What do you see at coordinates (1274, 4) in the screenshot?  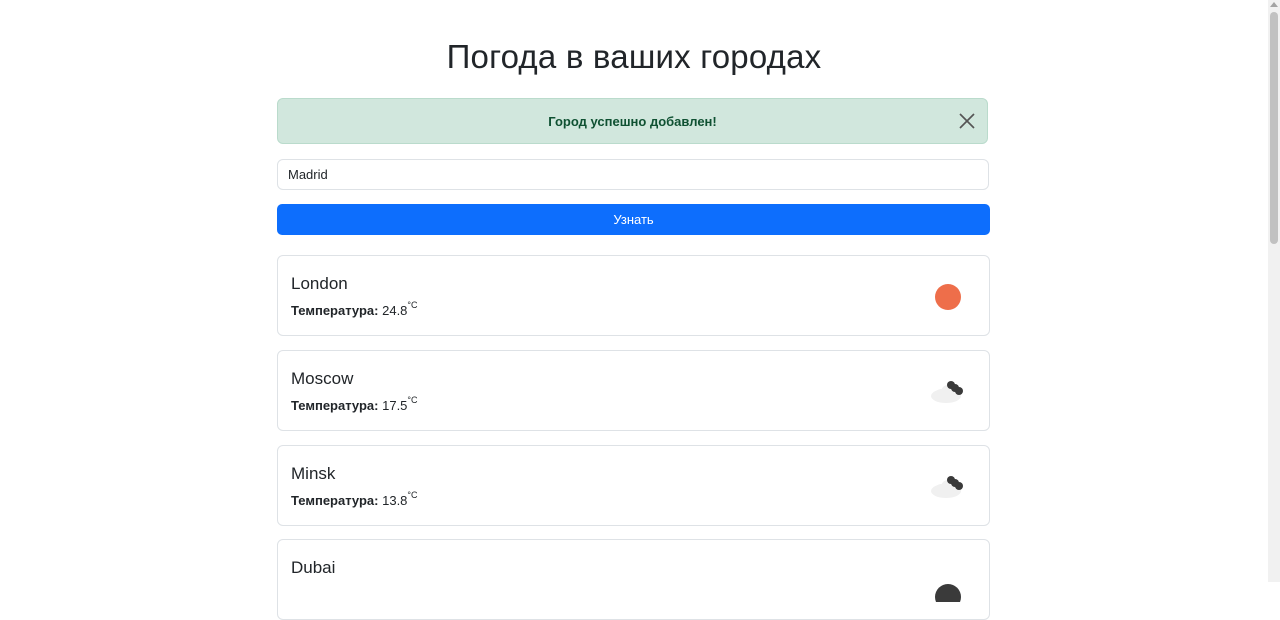 I see `scroll-up-icon` at bounding box center [1274, 4].